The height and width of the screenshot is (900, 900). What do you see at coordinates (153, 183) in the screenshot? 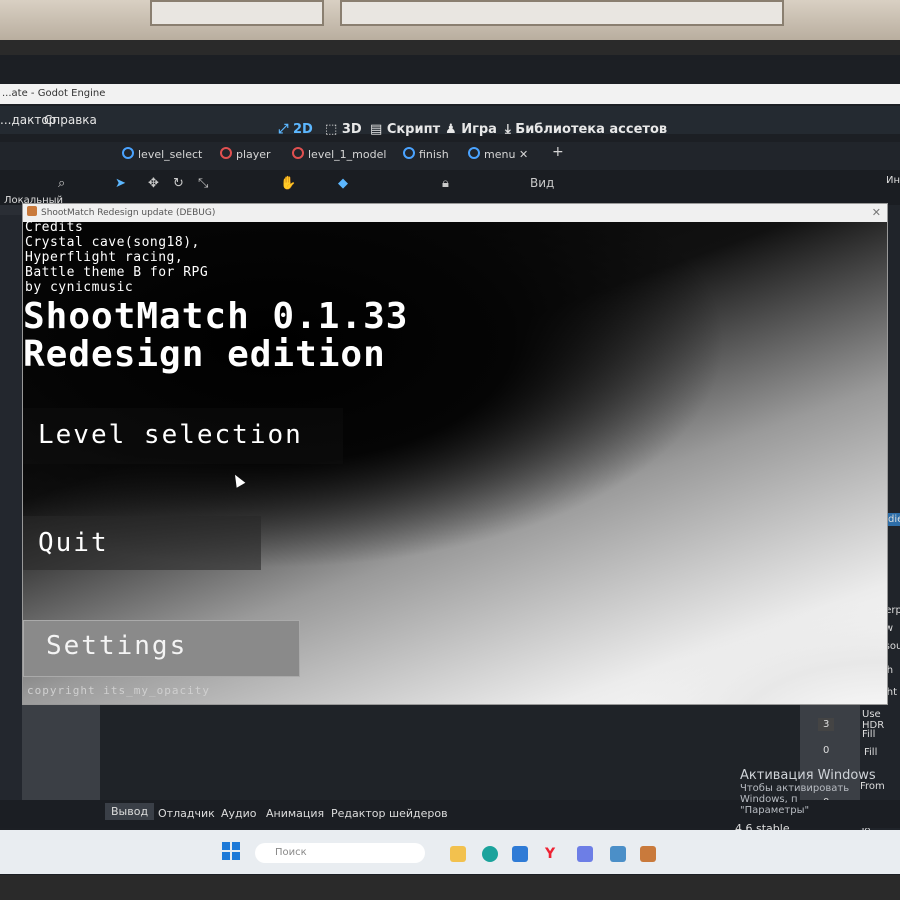
I see `move-tool-icon: ✥` at bounding box center [153, 183].